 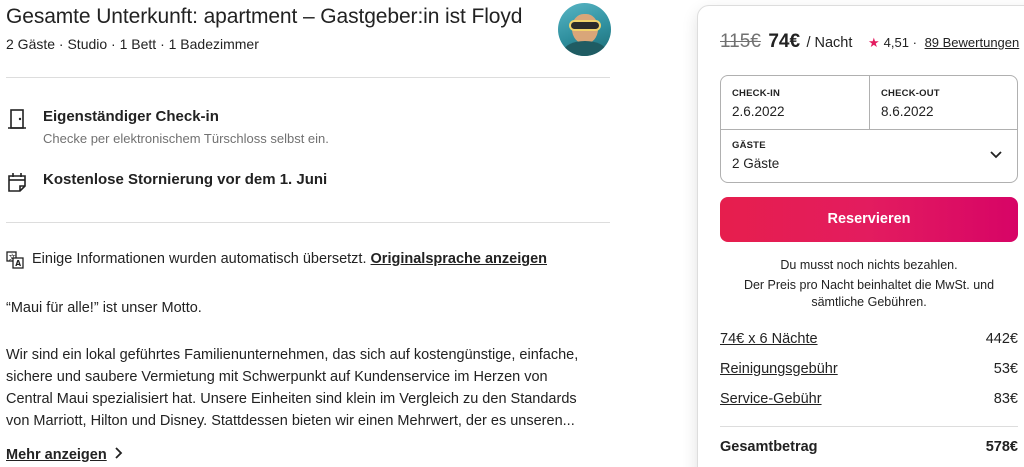 What do you see at coordinates (896, 42) in the screenshot?
I see `rating-value: 4,51` at bounding box center [896, 42].